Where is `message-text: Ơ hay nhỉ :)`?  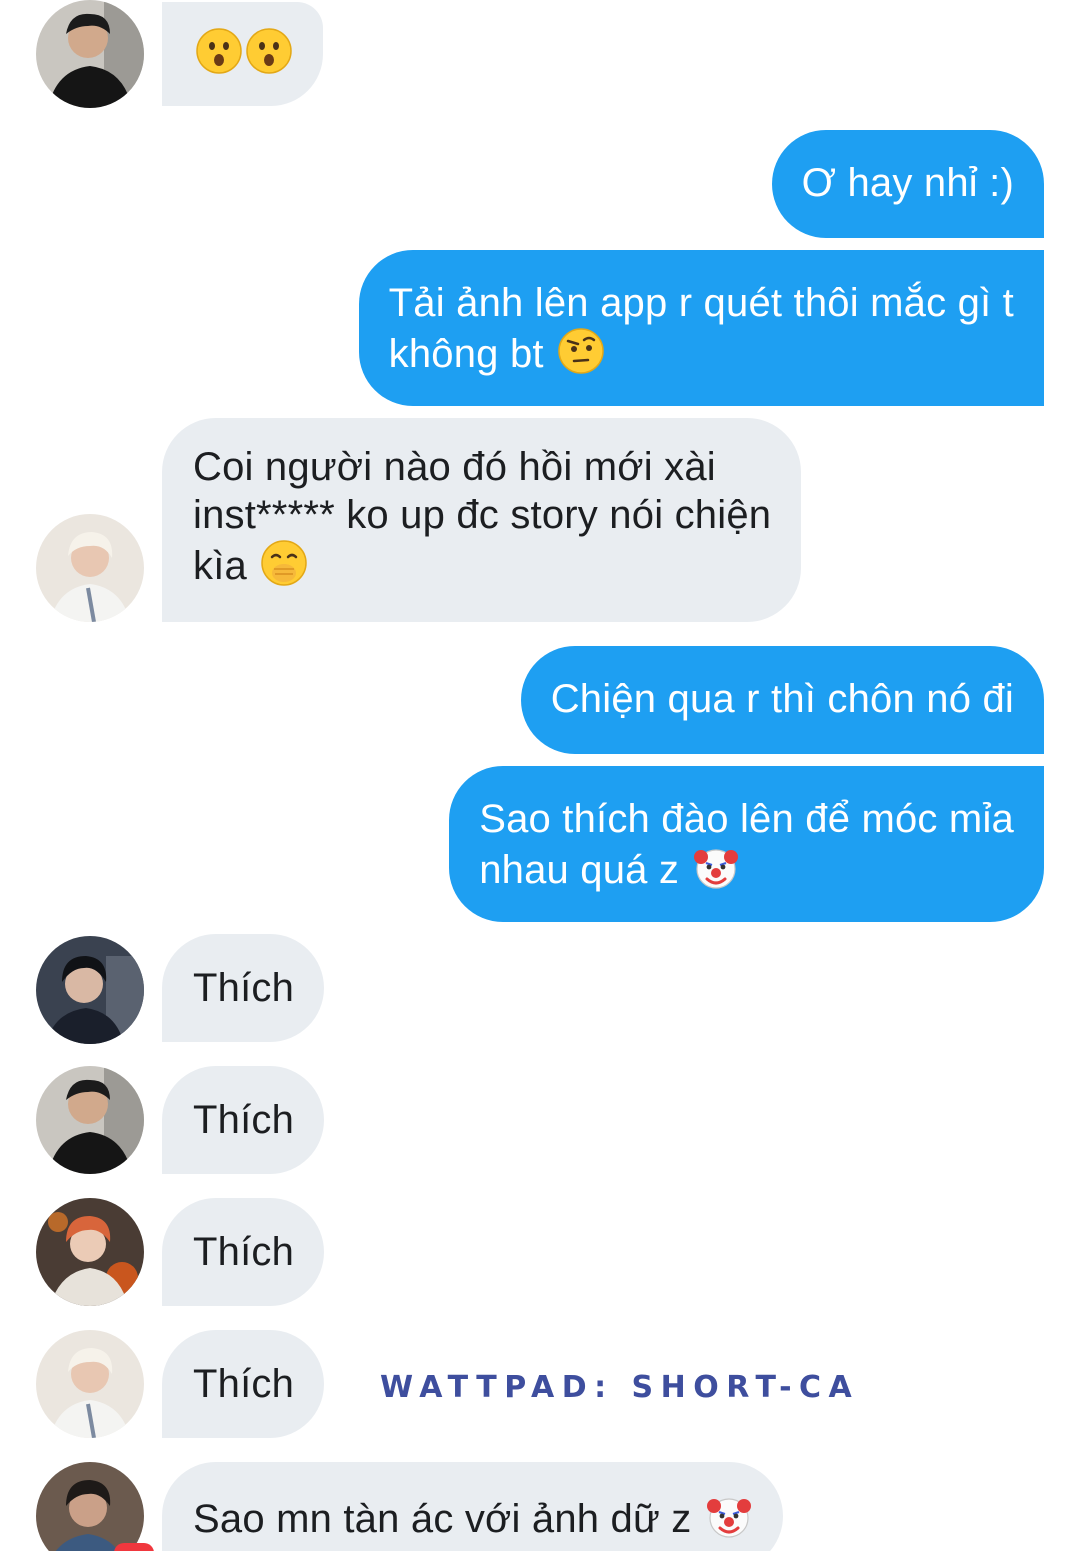 message-text: Ơ hay nhỉ :) is located at coordinates (907, 183).